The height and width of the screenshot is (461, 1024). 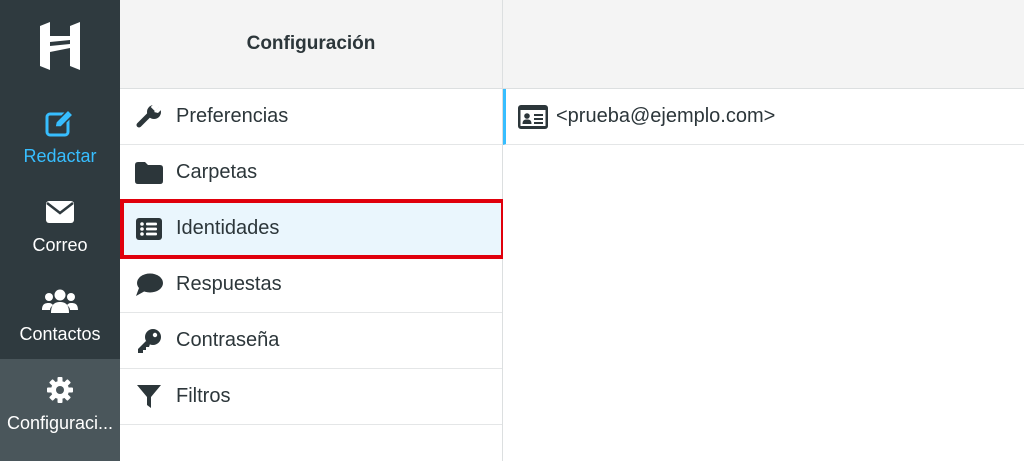 I want to click on identity-item: <prueba@ejemplo.com>, so click(x=763, y=117).